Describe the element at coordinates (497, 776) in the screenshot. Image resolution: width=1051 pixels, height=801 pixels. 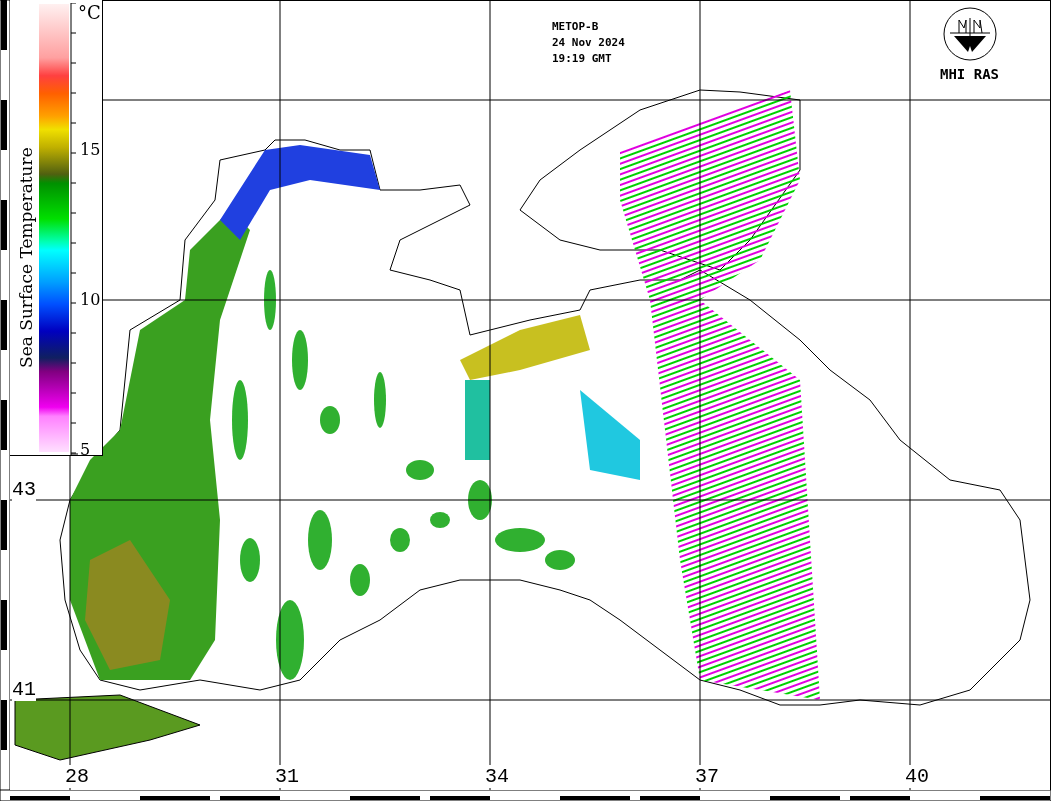
I see `longitude-label: 34` at that location.